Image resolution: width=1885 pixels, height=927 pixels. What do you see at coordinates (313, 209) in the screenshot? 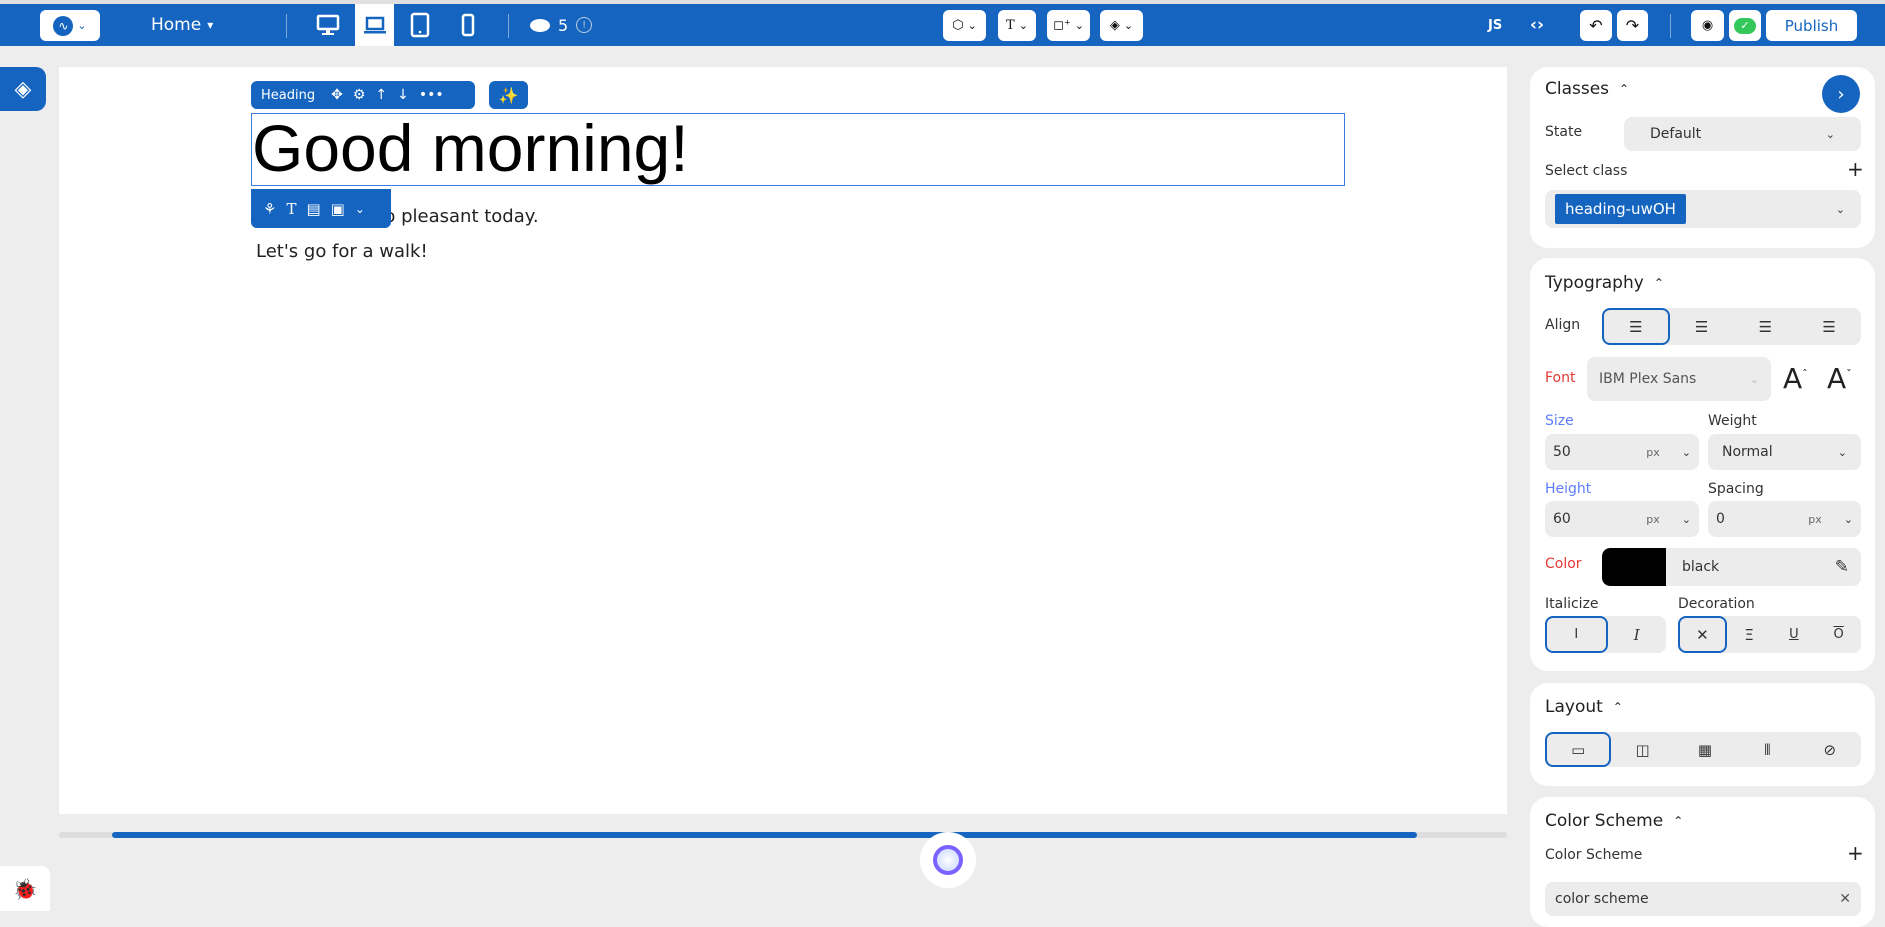
I see `layout-icon: ▤` at bounding box center [313, 209].